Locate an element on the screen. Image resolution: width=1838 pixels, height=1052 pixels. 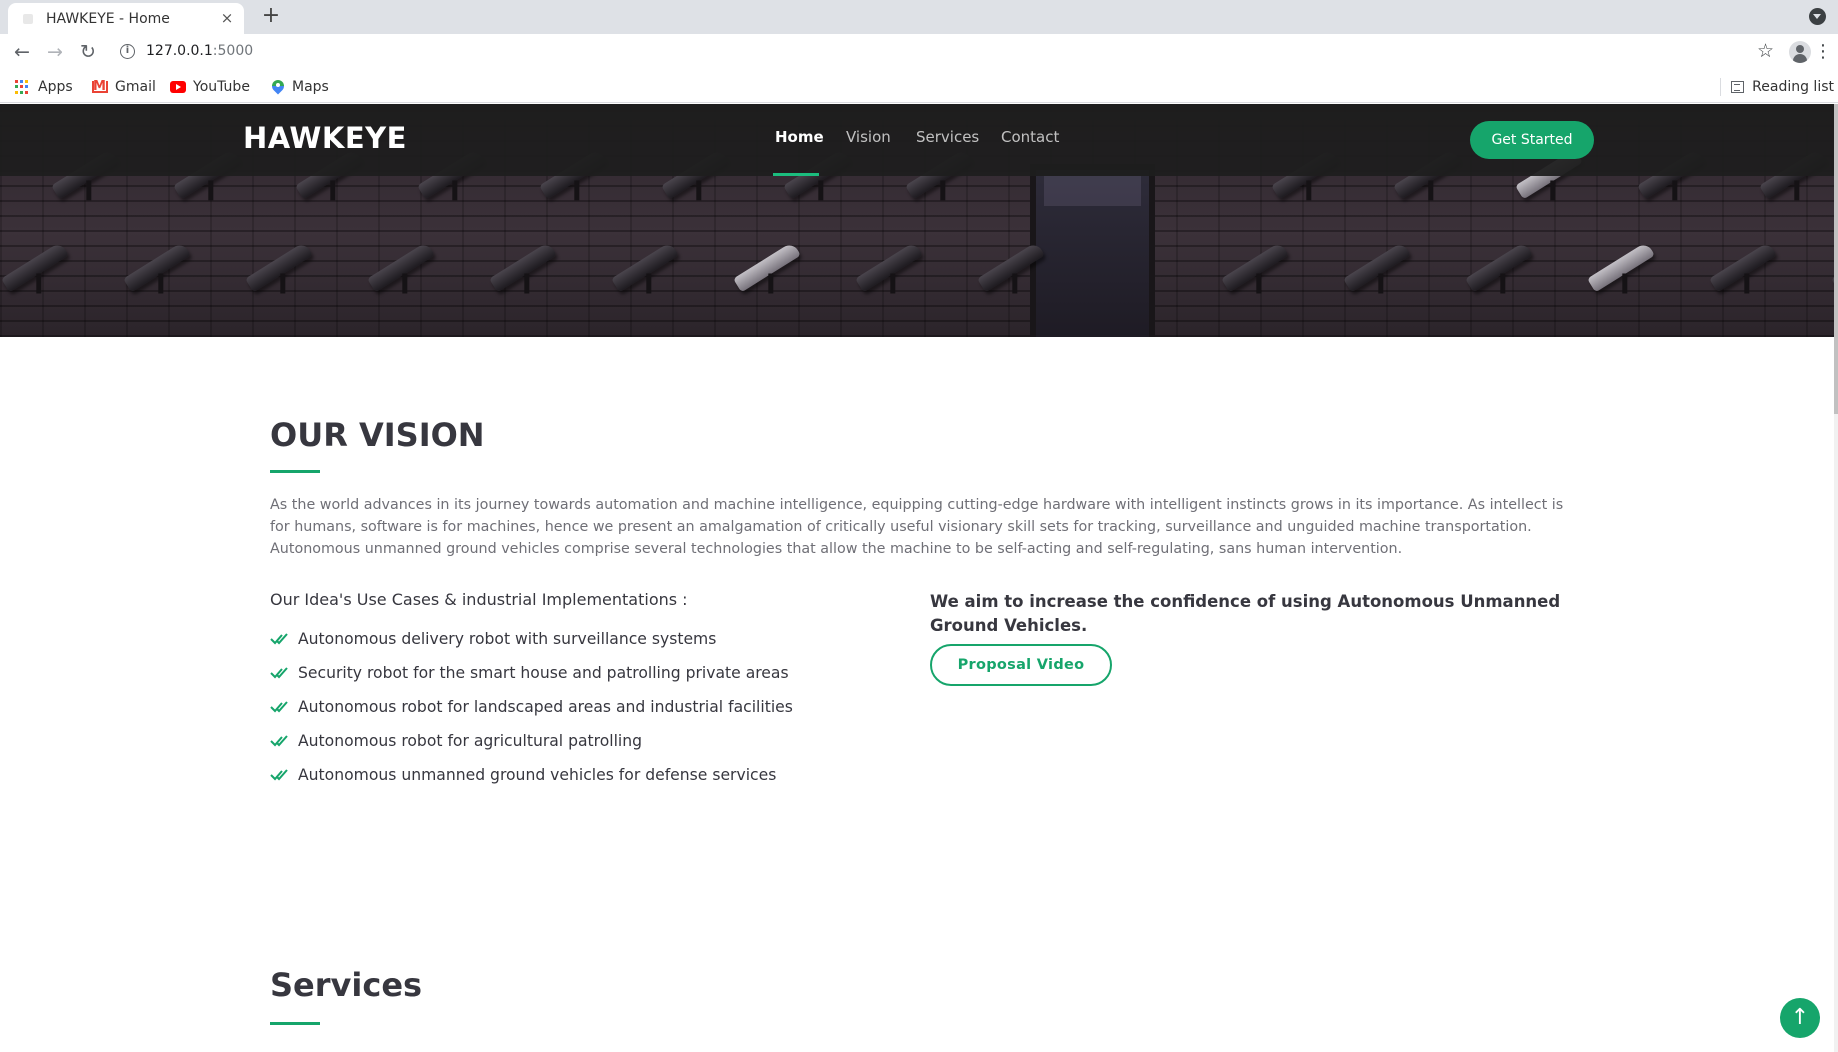
bookmark-apps: Apps is located at coordinates (44, 87).